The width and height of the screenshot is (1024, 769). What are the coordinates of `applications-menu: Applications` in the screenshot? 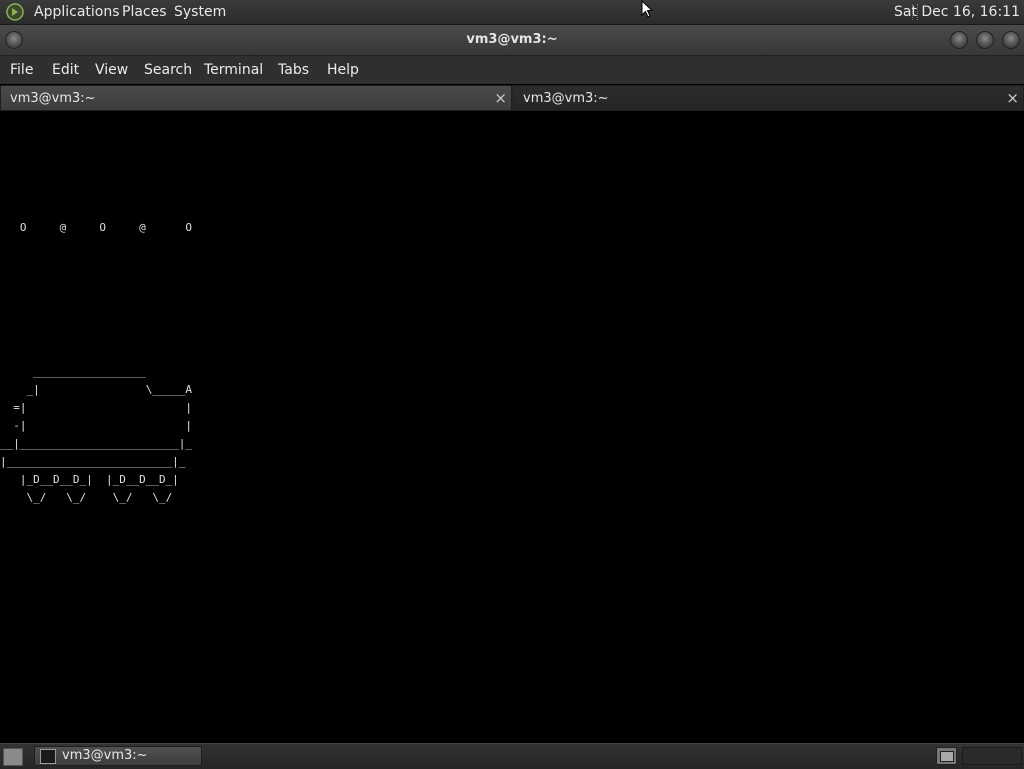 It's located at (77, 12).